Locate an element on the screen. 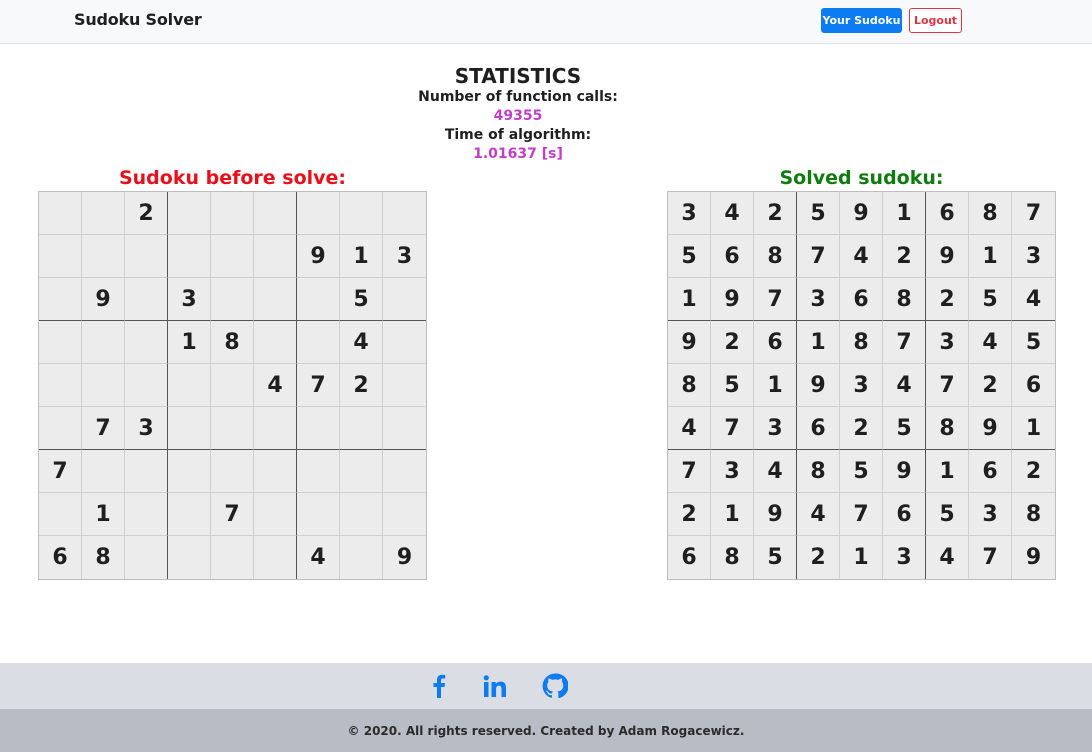  your-sudoku-button: Your Sudoku is located at coordinates (861, 20).